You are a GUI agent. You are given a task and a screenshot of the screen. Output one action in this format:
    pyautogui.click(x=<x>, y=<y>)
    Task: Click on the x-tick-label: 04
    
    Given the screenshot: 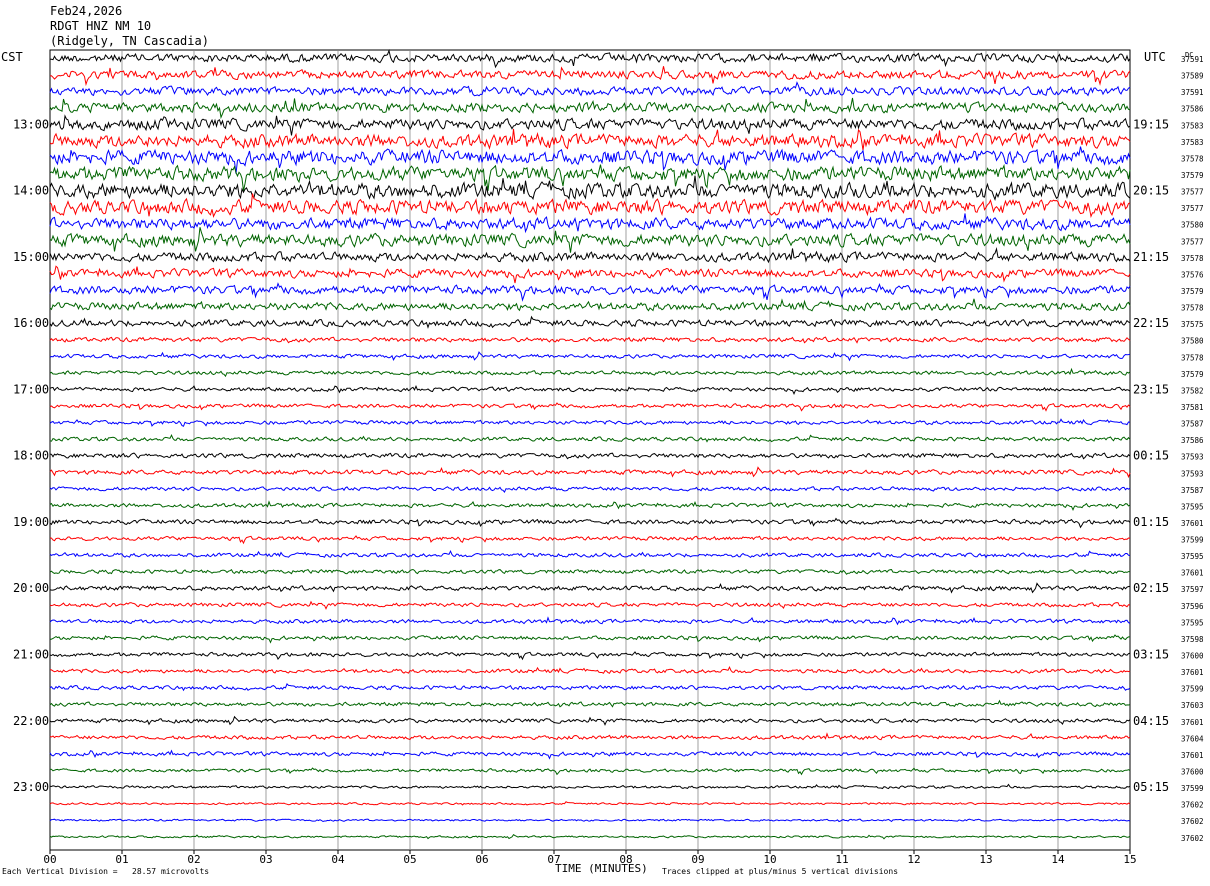 What is the action you would take?
    pyautogui.click(x=338, y=859)
    